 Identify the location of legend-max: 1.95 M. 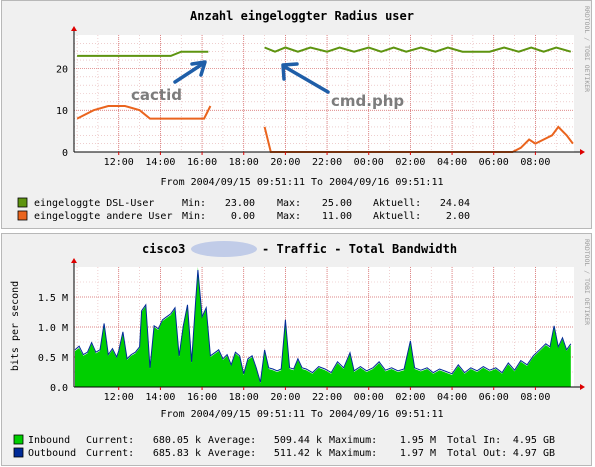
(418, 440).